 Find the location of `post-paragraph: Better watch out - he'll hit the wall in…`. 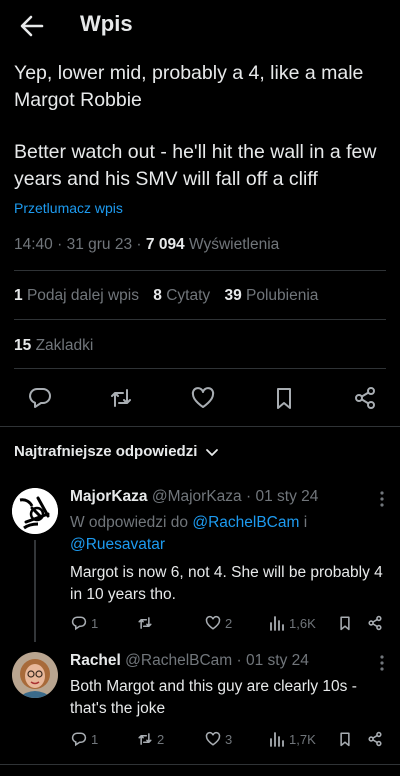

post-paragraph: Better watch out - he'll hit the wall in… is located at coordinates (195, 165).